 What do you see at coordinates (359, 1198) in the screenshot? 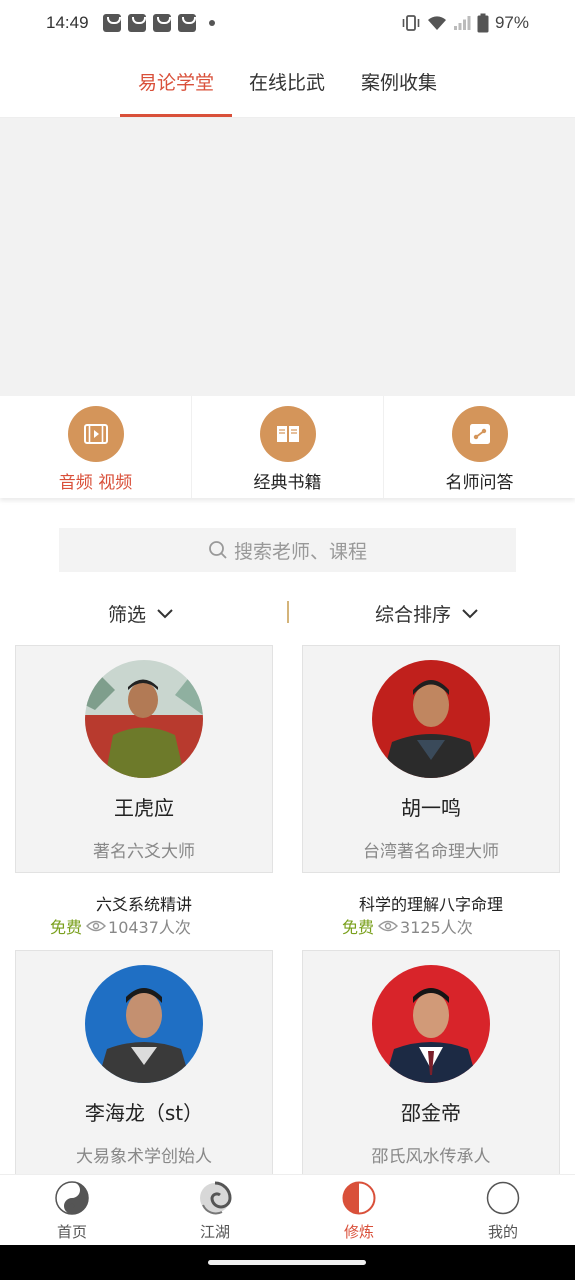
I see `half-circle-icon` at bounding box center [359, 1198].